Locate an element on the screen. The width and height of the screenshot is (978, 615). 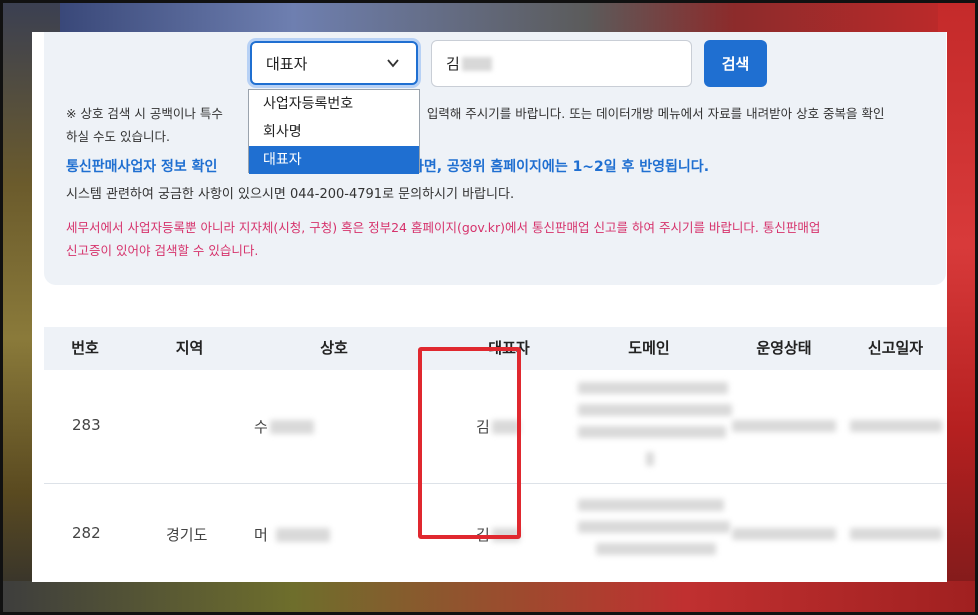
header-company: 상호 is located at coordinates (334, 348).